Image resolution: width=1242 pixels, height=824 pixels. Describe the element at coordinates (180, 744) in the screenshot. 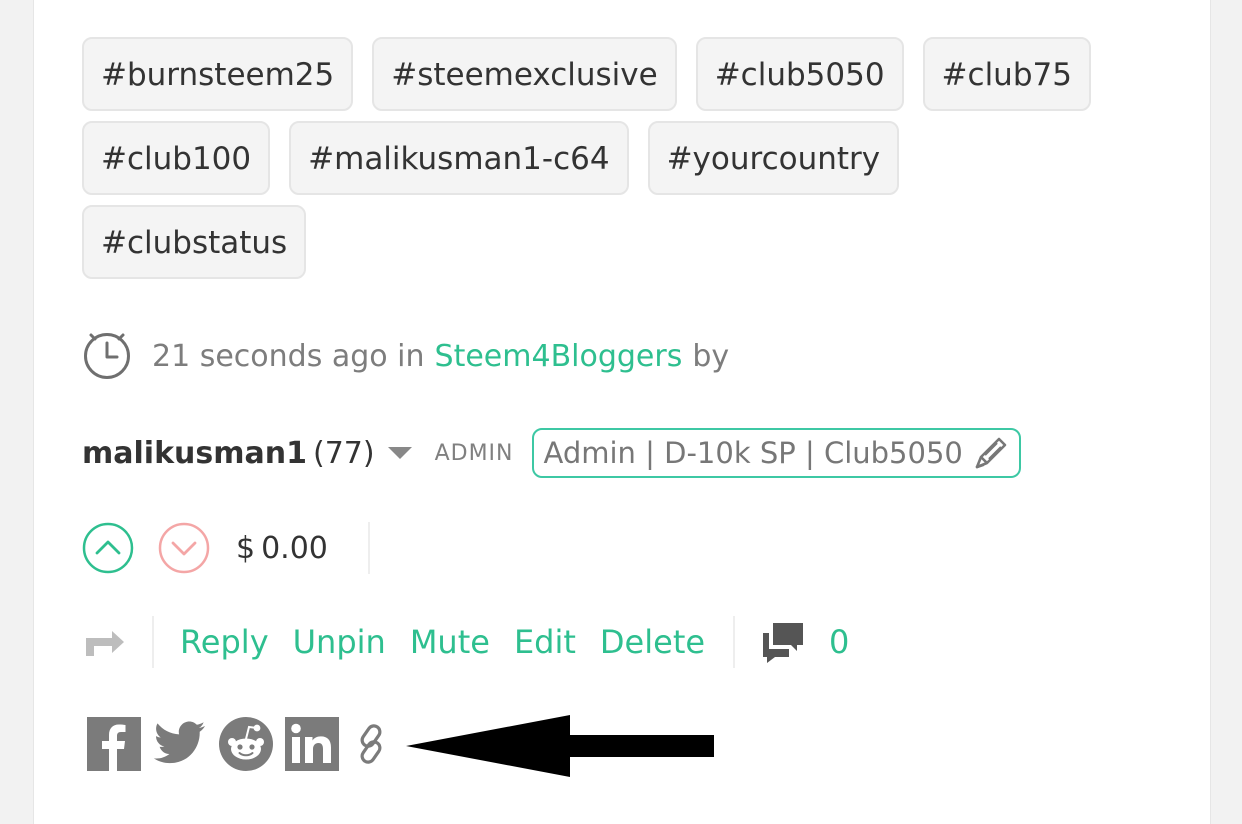

I see `twitter-icon` at that location.